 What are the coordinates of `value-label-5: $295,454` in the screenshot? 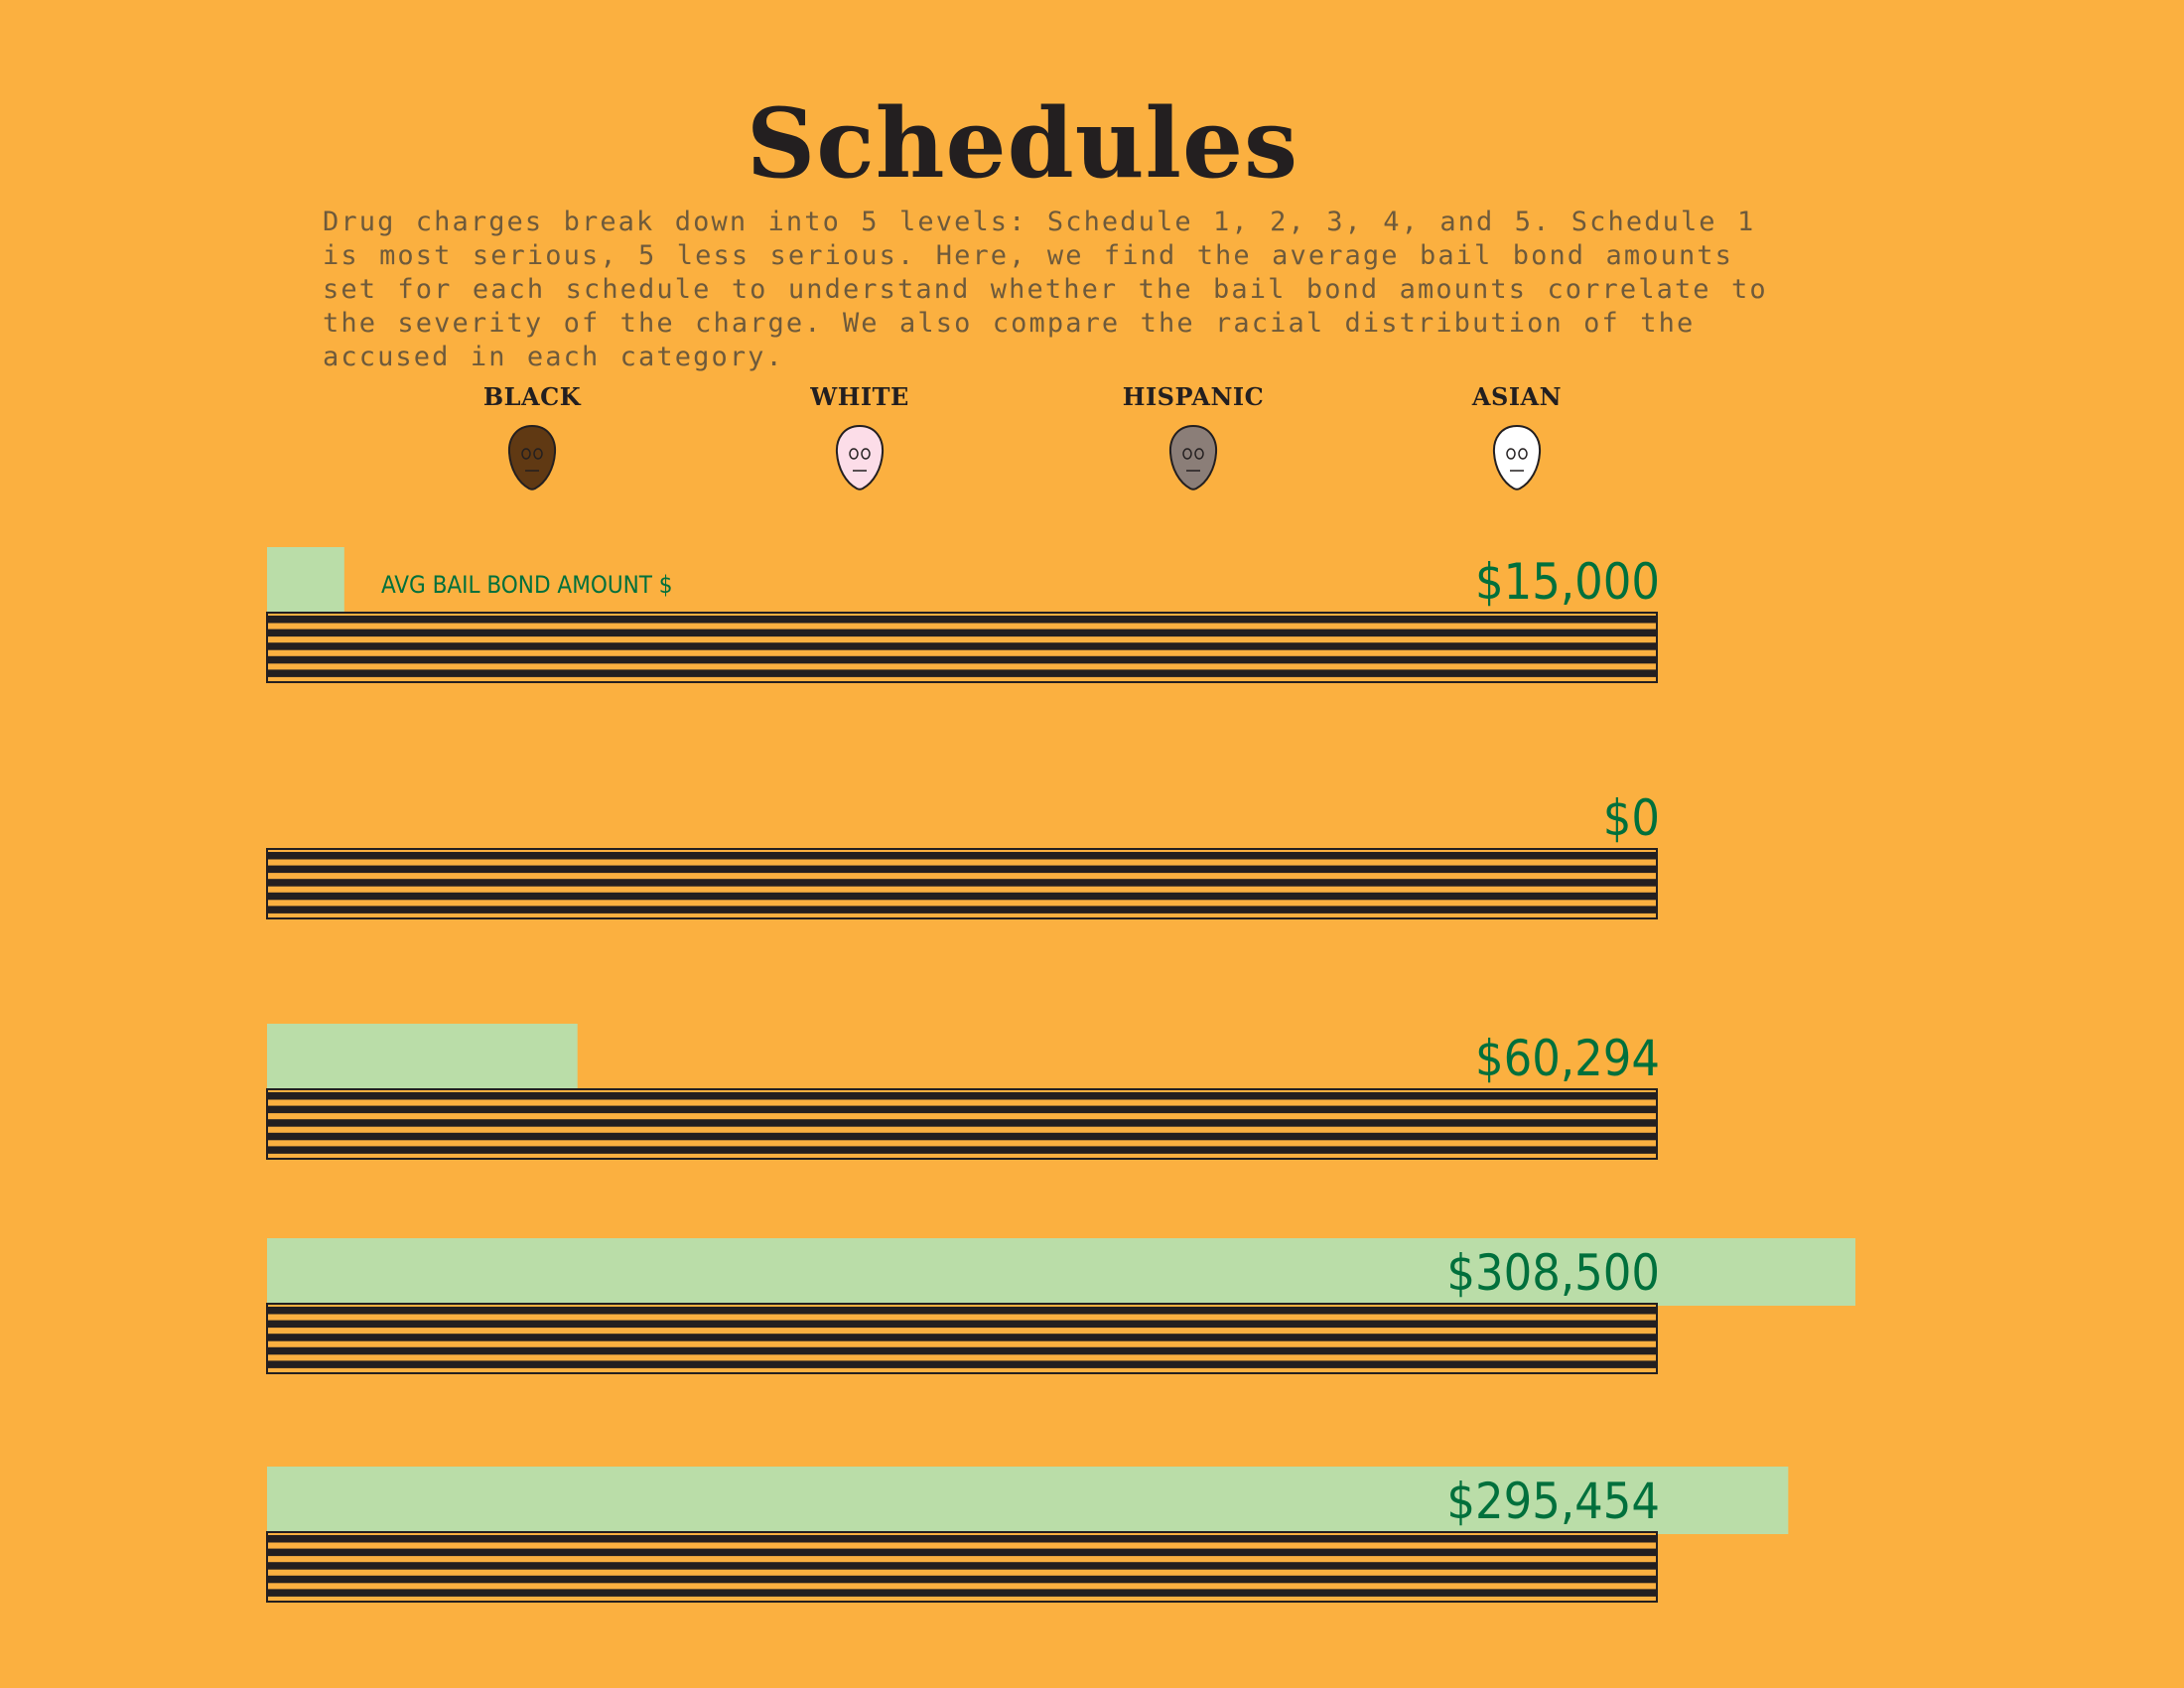 It's located at (1553, 1501).